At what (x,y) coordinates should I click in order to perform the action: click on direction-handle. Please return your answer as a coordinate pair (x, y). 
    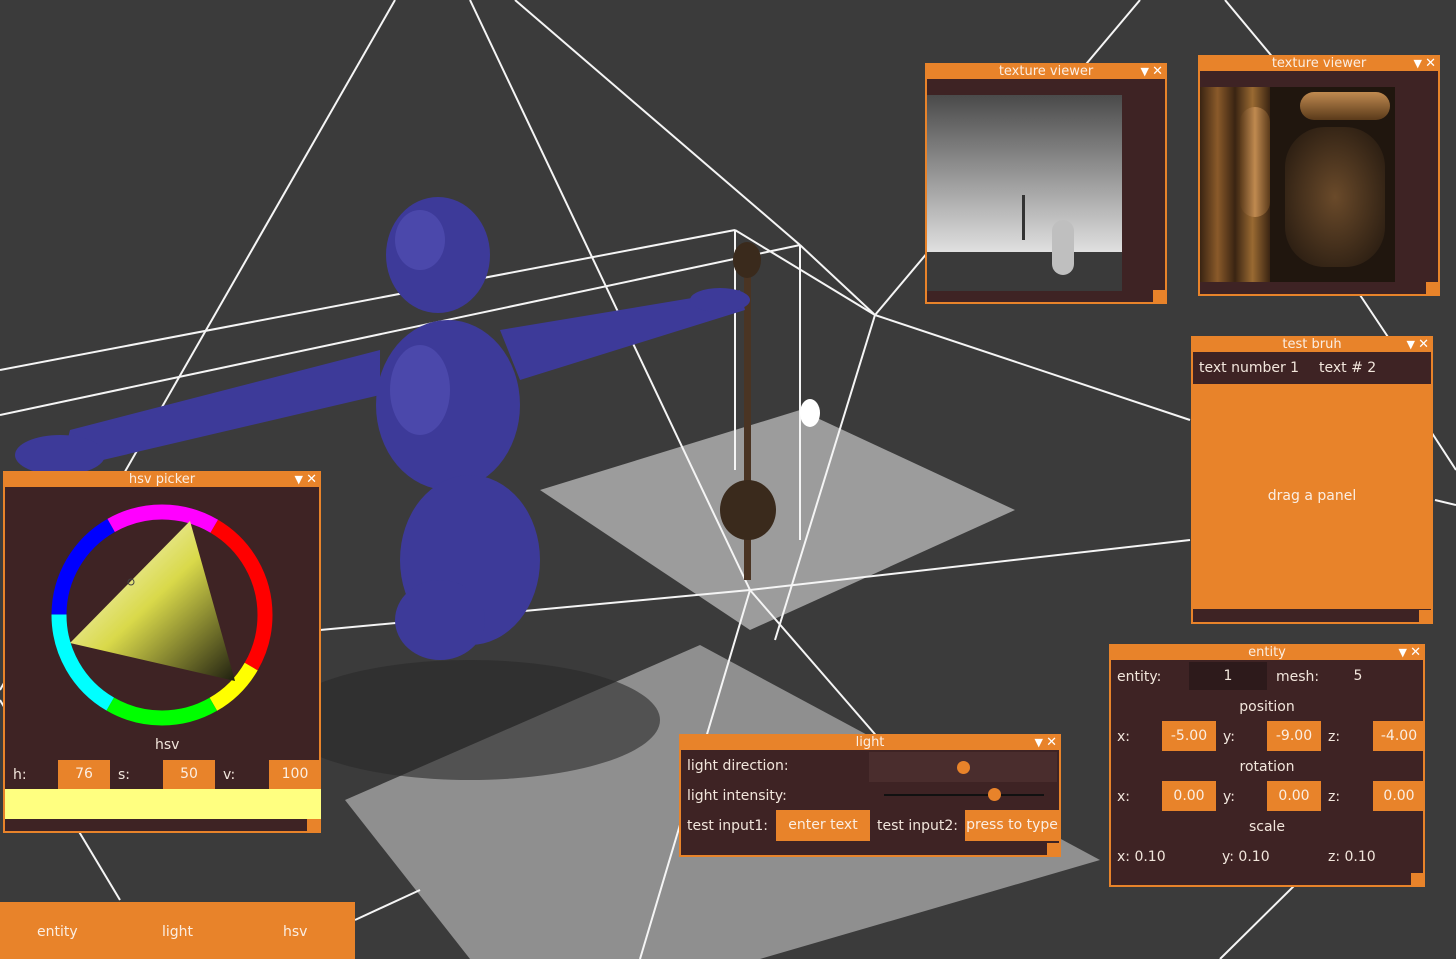
    Looking at the image, I should click on (963, 767).